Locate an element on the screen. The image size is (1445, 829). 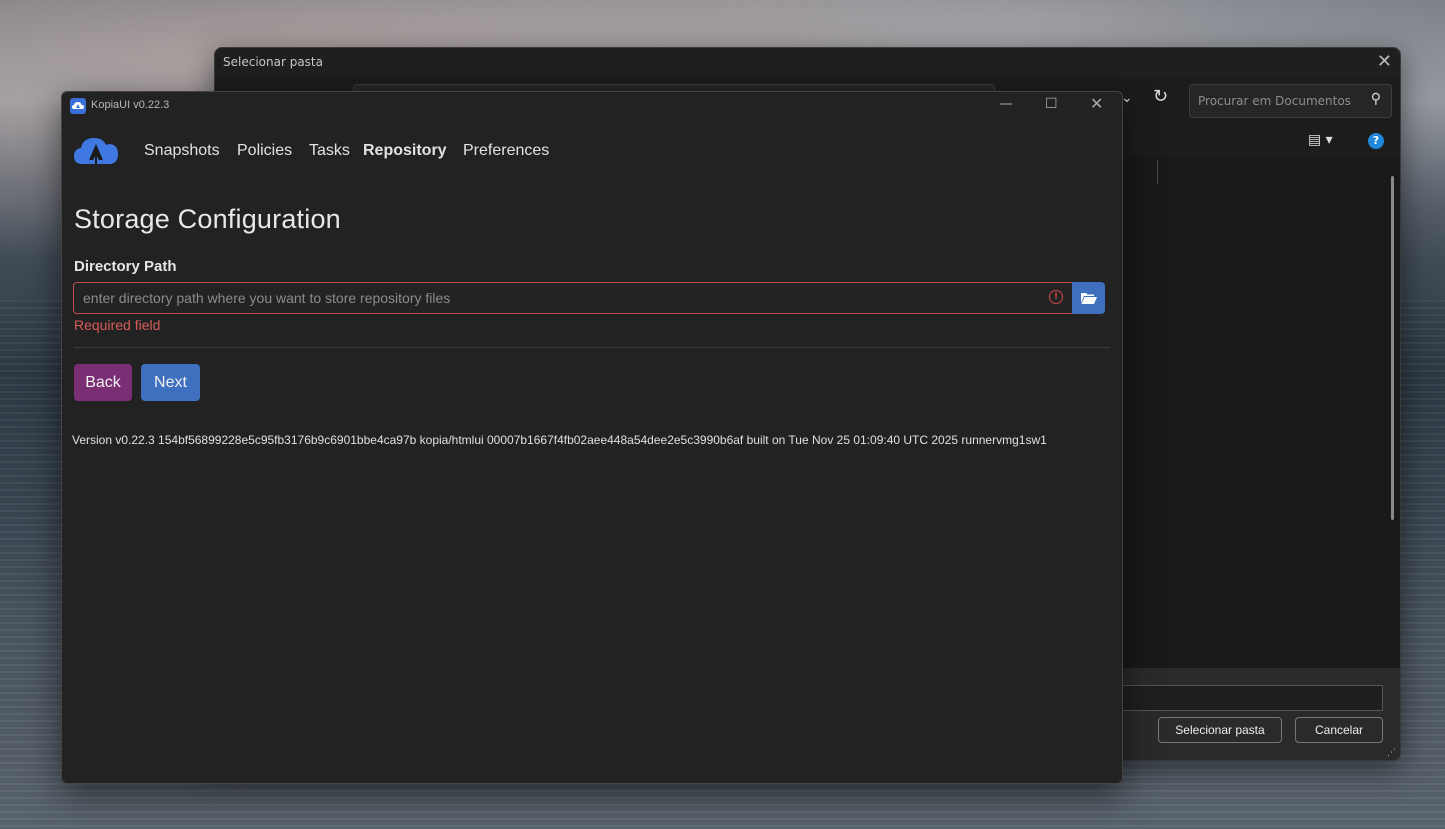
folder-name-field is located at coordinates (1249, 698).